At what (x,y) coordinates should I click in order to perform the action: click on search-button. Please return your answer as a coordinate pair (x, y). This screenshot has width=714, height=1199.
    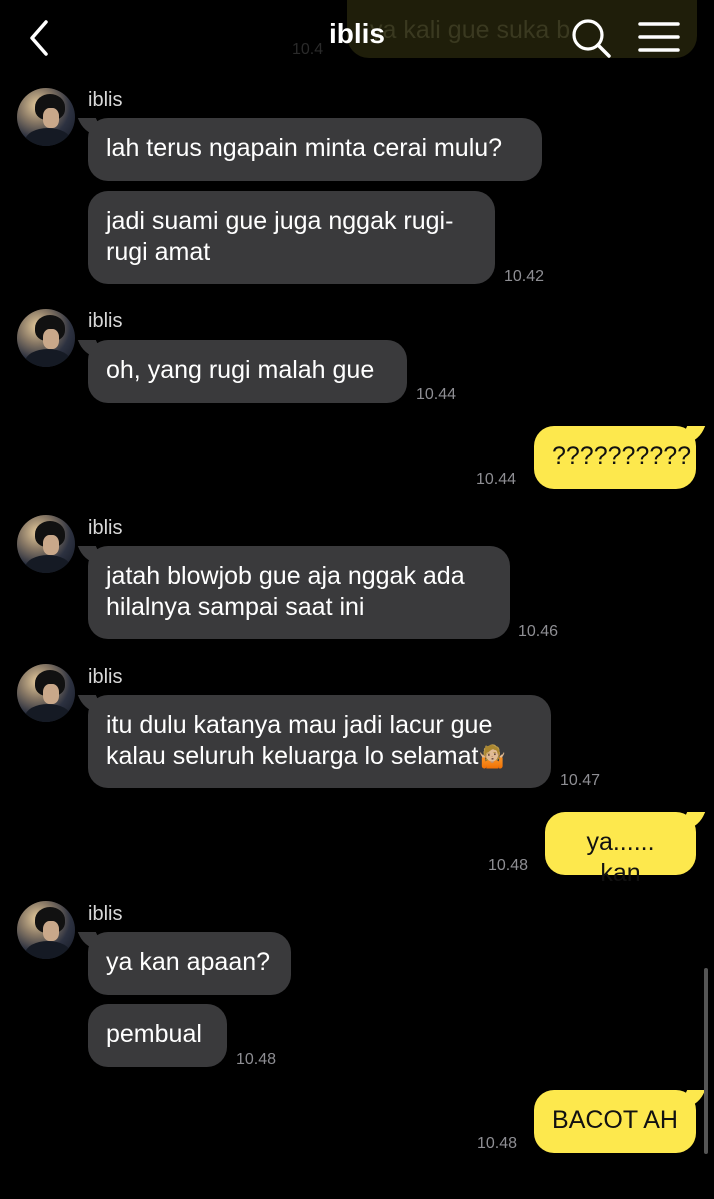
    Looking at the image, I should click on (591, 38).